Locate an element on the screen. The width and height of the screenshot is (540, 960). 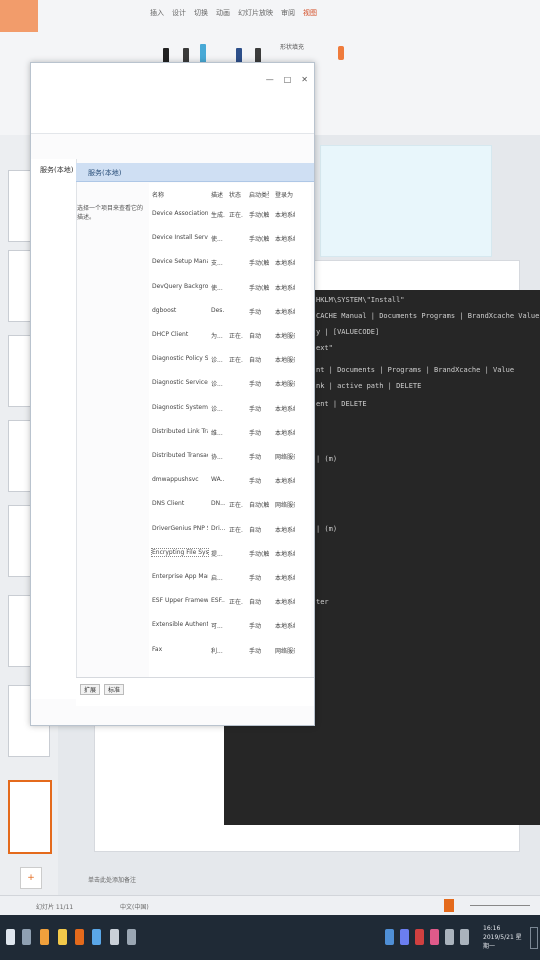
table-row: Device Setup Manager支... 手动(触发... 本地系统 is located at coordinates (230, 262).